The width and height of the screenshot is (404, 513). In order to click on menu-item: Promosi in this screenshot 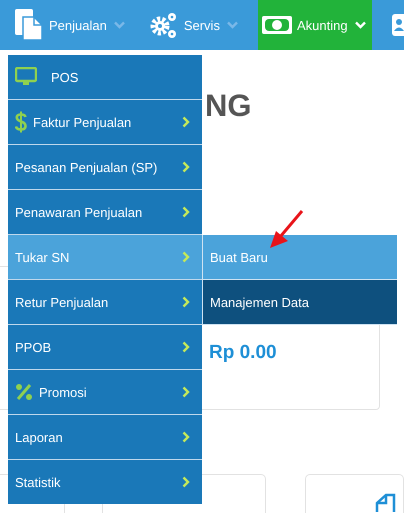, I will do `click(105, 392)`.